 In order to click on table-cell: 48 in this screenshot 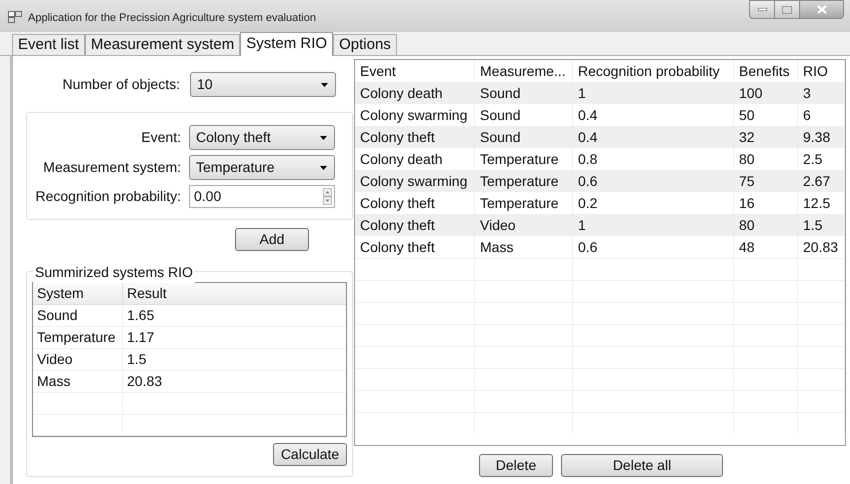, I will do `click(766, 247)`.